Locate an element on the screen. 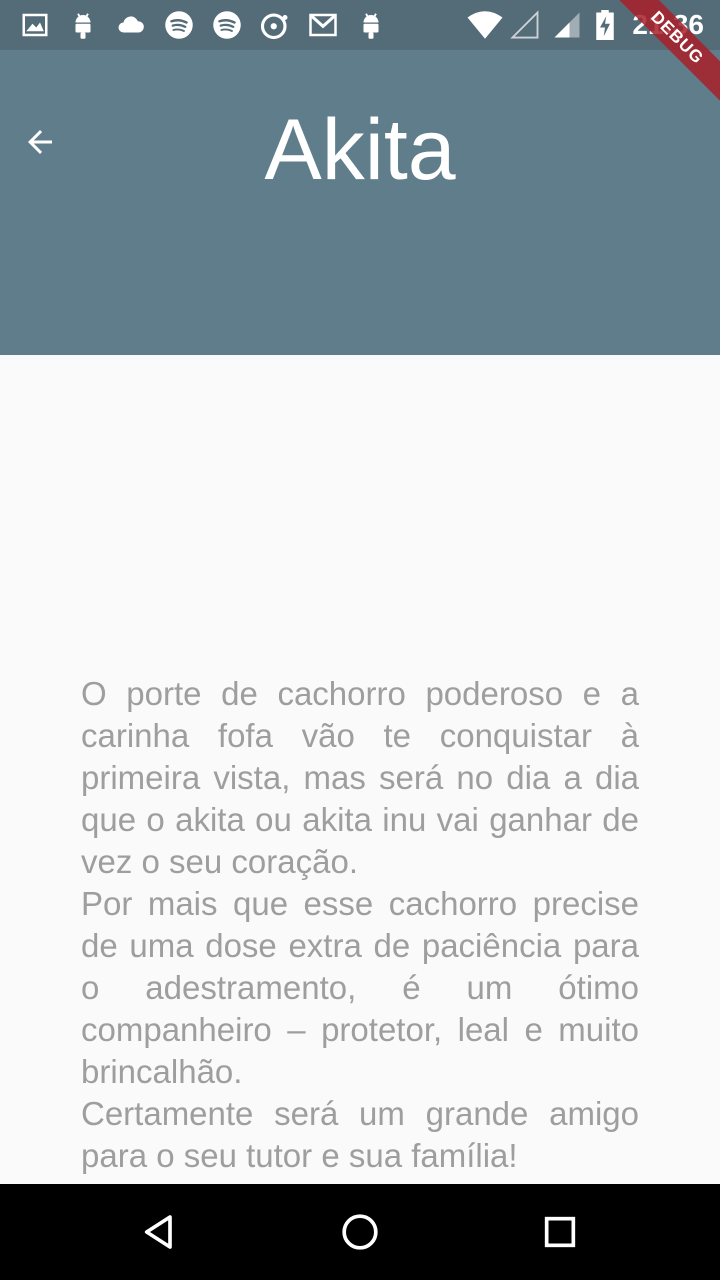 The width and height of the screenshot is (720, 1280). nav-home-icon is located at coordinates (360, 1232).